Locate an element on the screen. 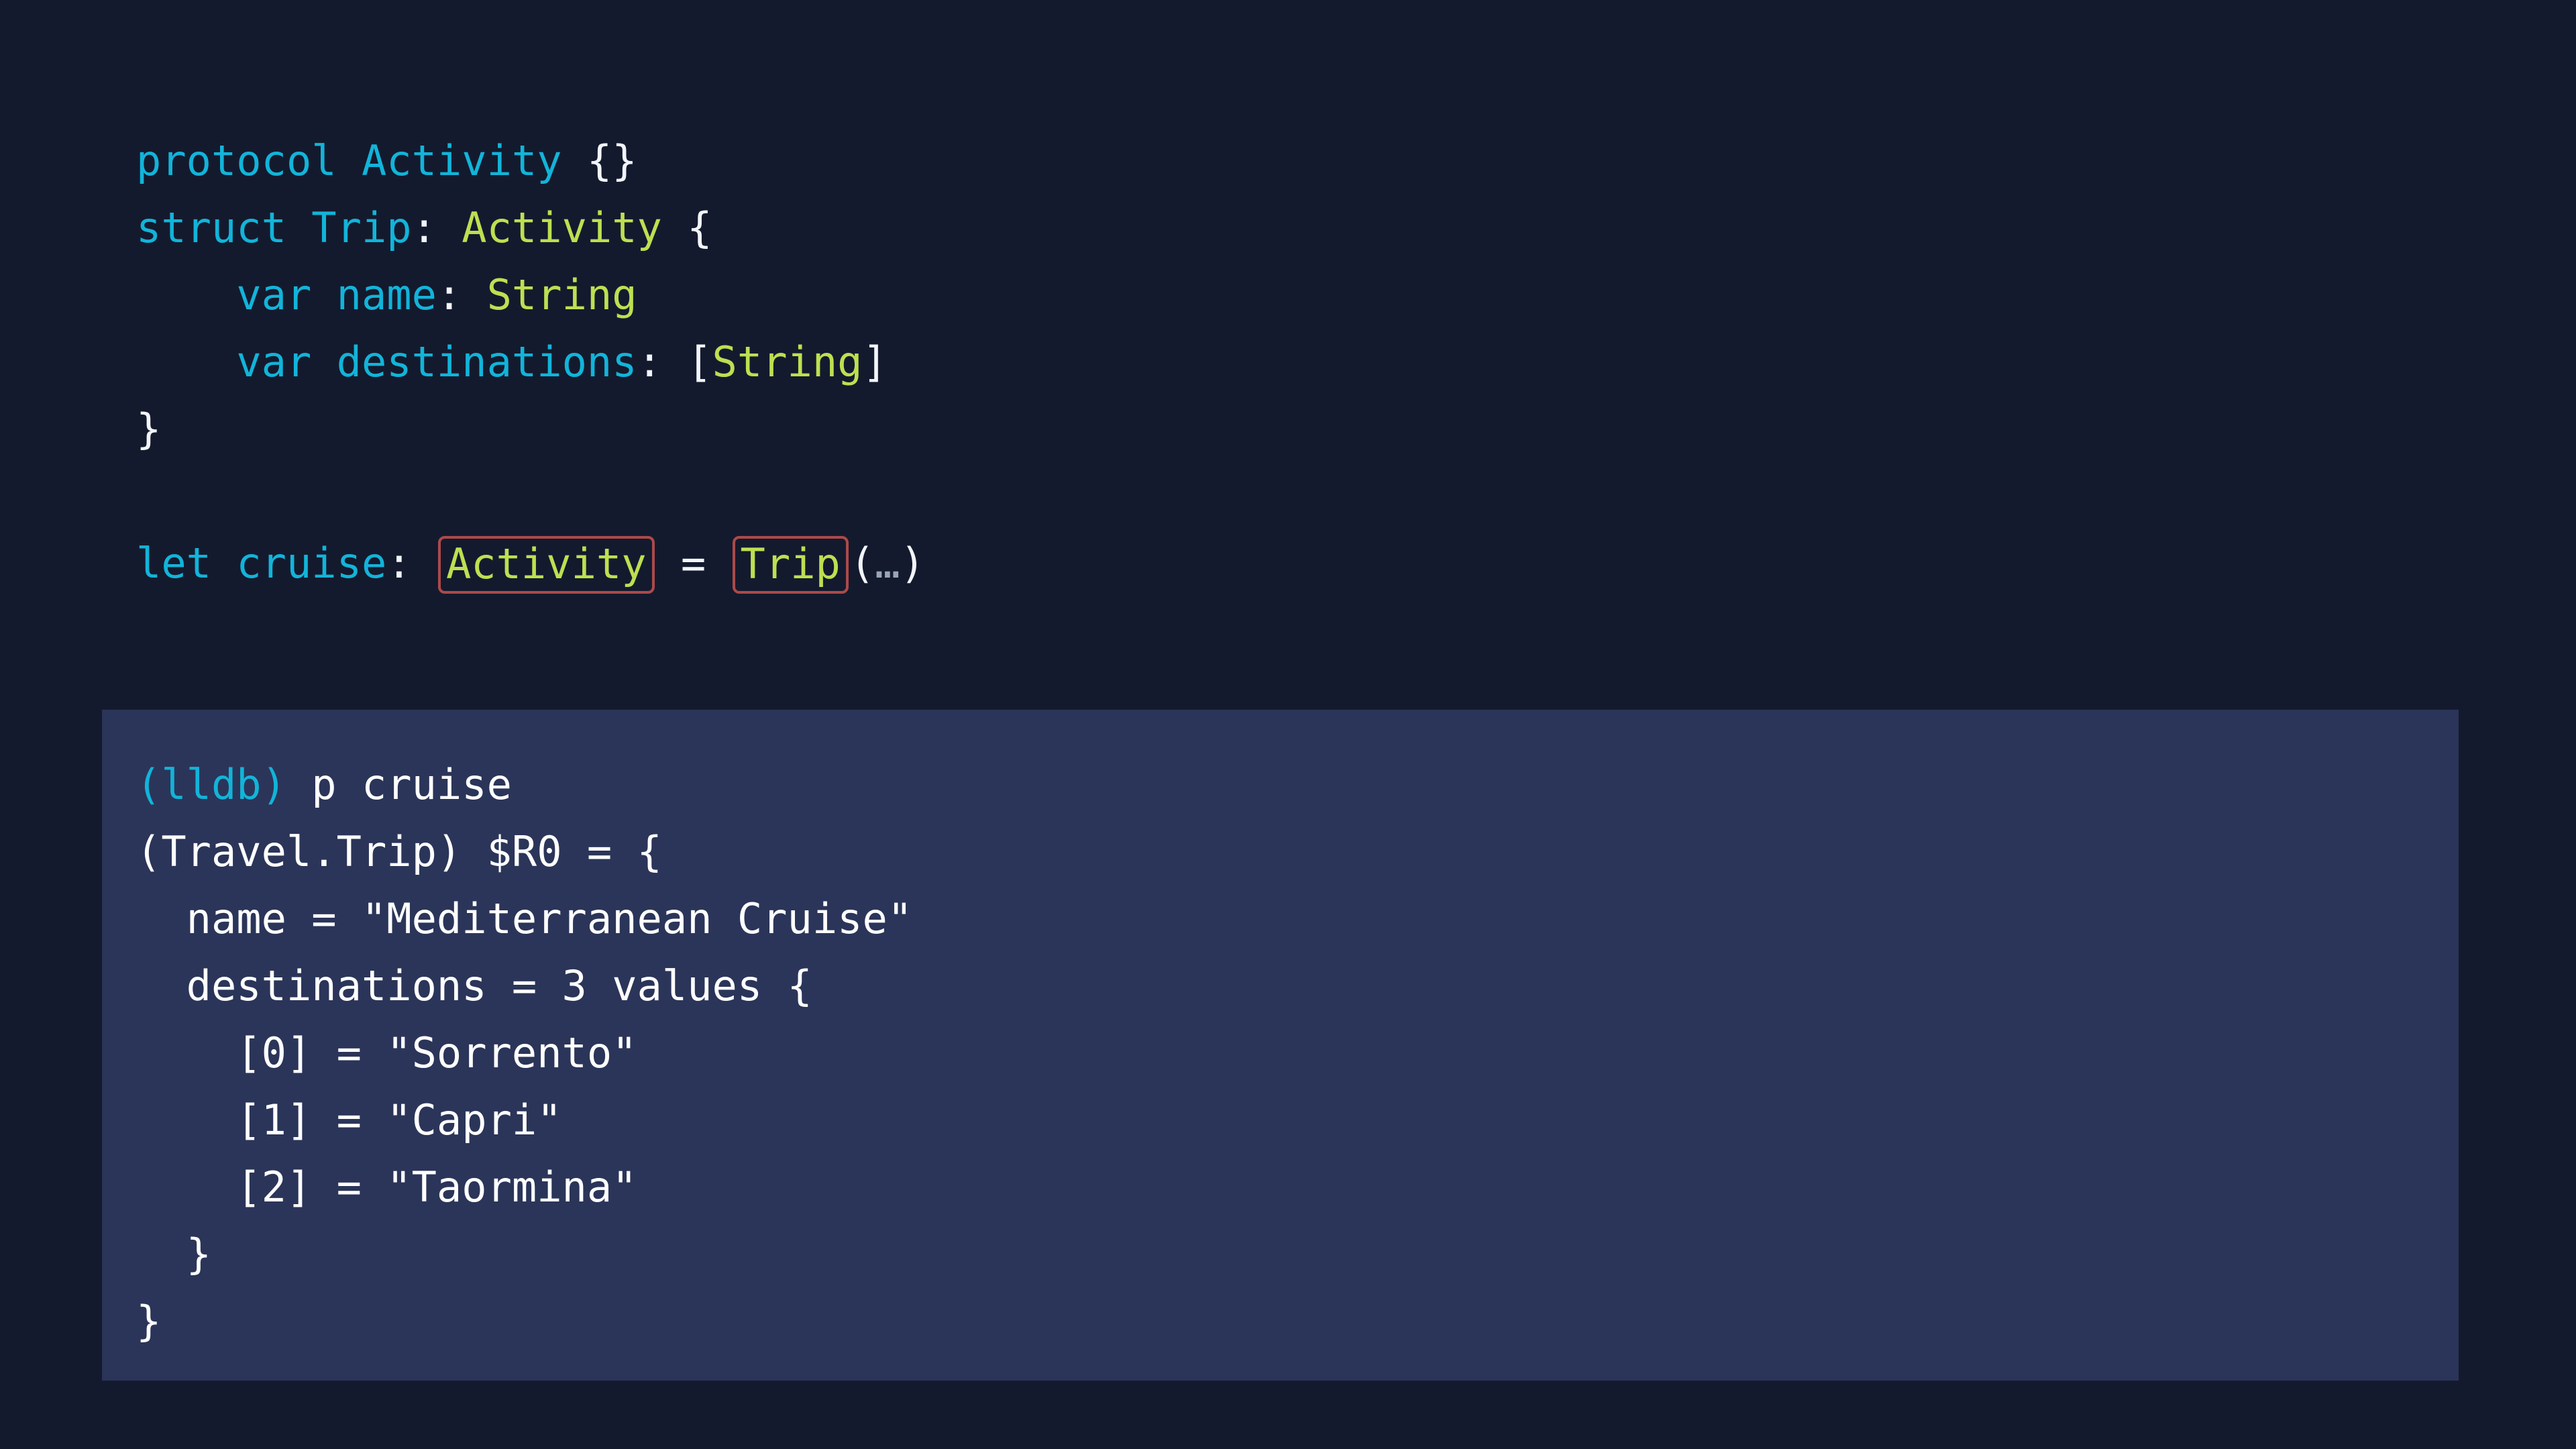  highlight-box-trip: Trip is located at coordinates (790, 564).